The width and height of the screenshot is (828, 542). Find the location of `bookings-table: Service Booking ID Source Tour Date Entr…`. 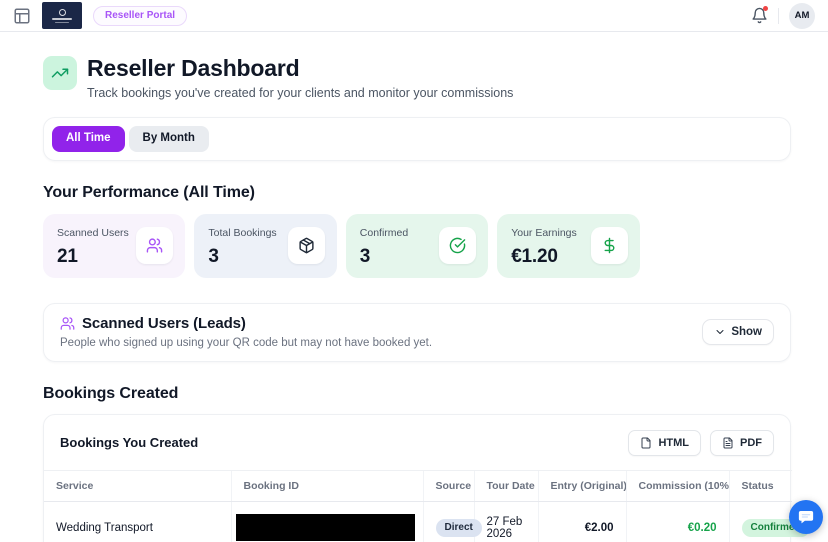

bookings-table: Service Booking ID Source Tour Date Entr… is located at coordinates (427, 505).